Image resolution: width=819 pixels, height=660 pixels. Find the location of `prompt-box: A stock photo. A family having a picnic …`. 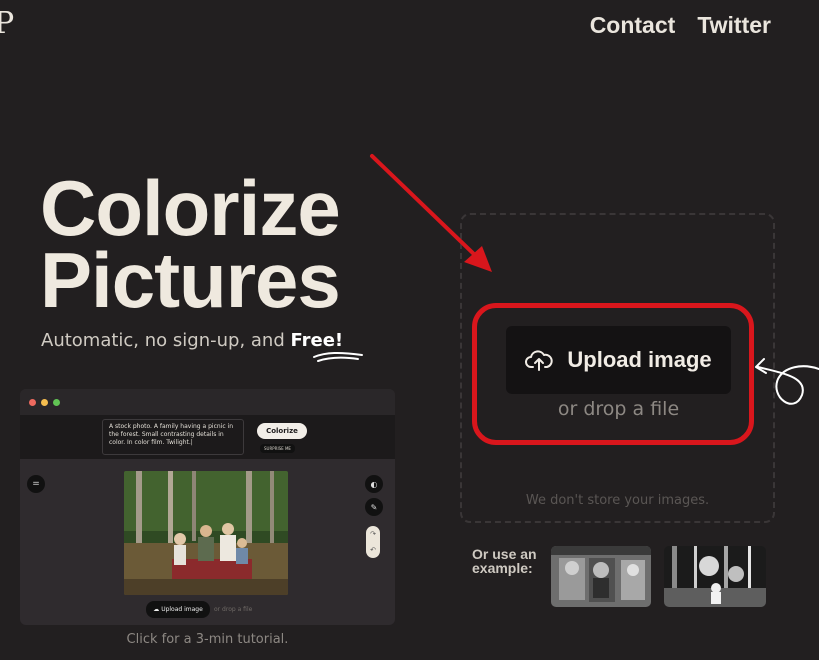

prompt-box: A stock photo. A family having a picnic … is located at coordinates (173, 437).